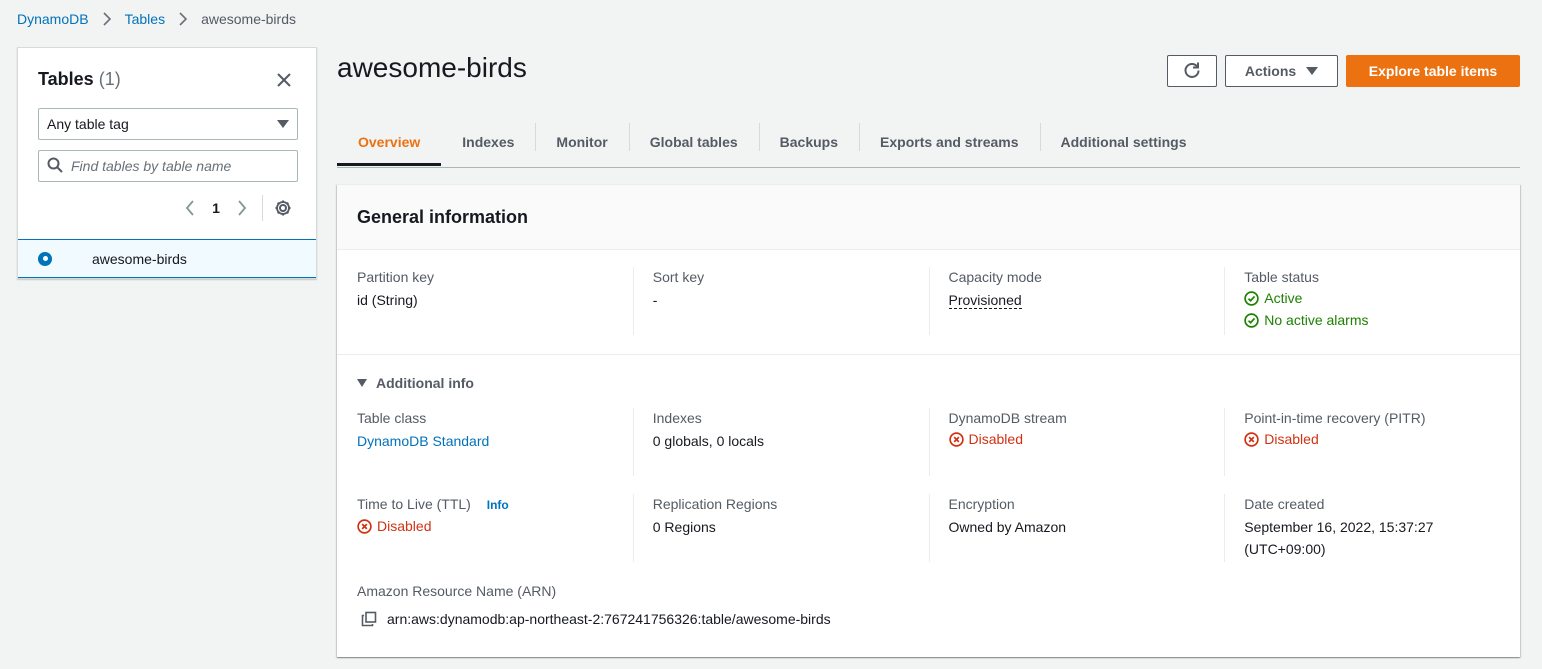 Image resolution: width=1542 pixels, height=669 pixels. I want to click on current-page-number: 1, so click(216, 208).